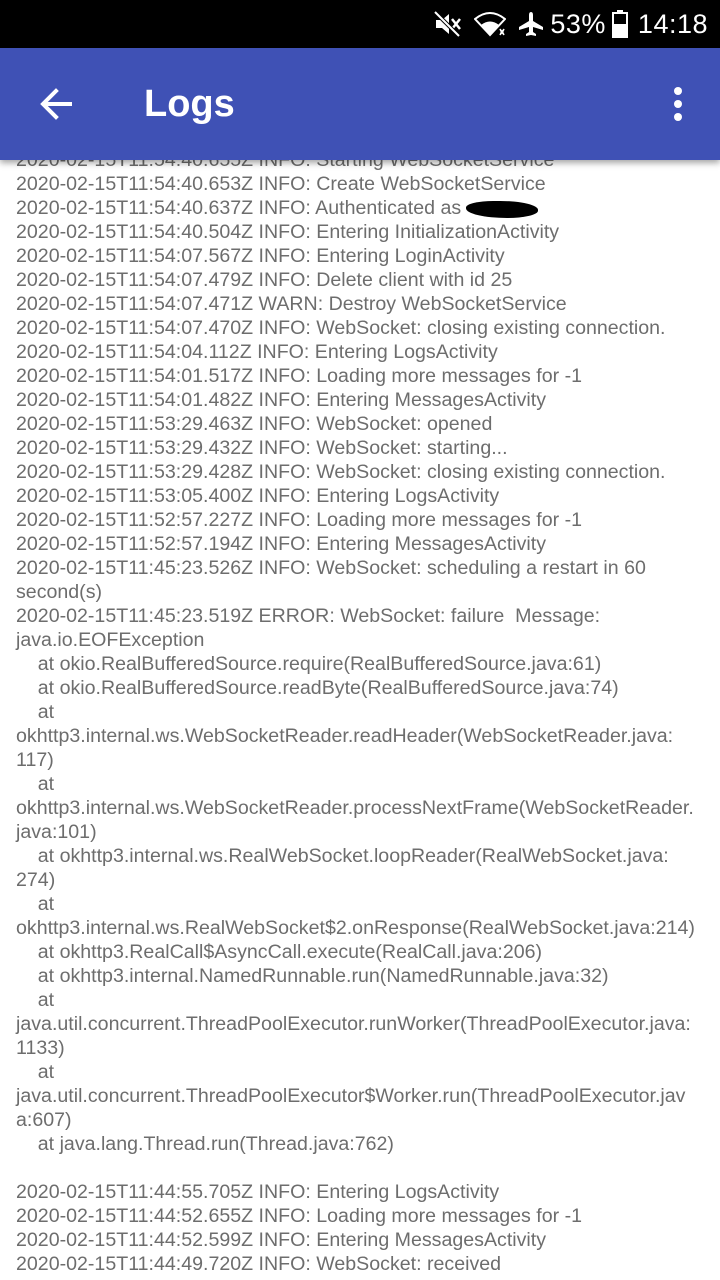 The image size is (720, 1280). What do you see at coordinates (360, 24) in the screenshot?
I see `status-bar: 53% 14:18` at bounding box center [360, 24].